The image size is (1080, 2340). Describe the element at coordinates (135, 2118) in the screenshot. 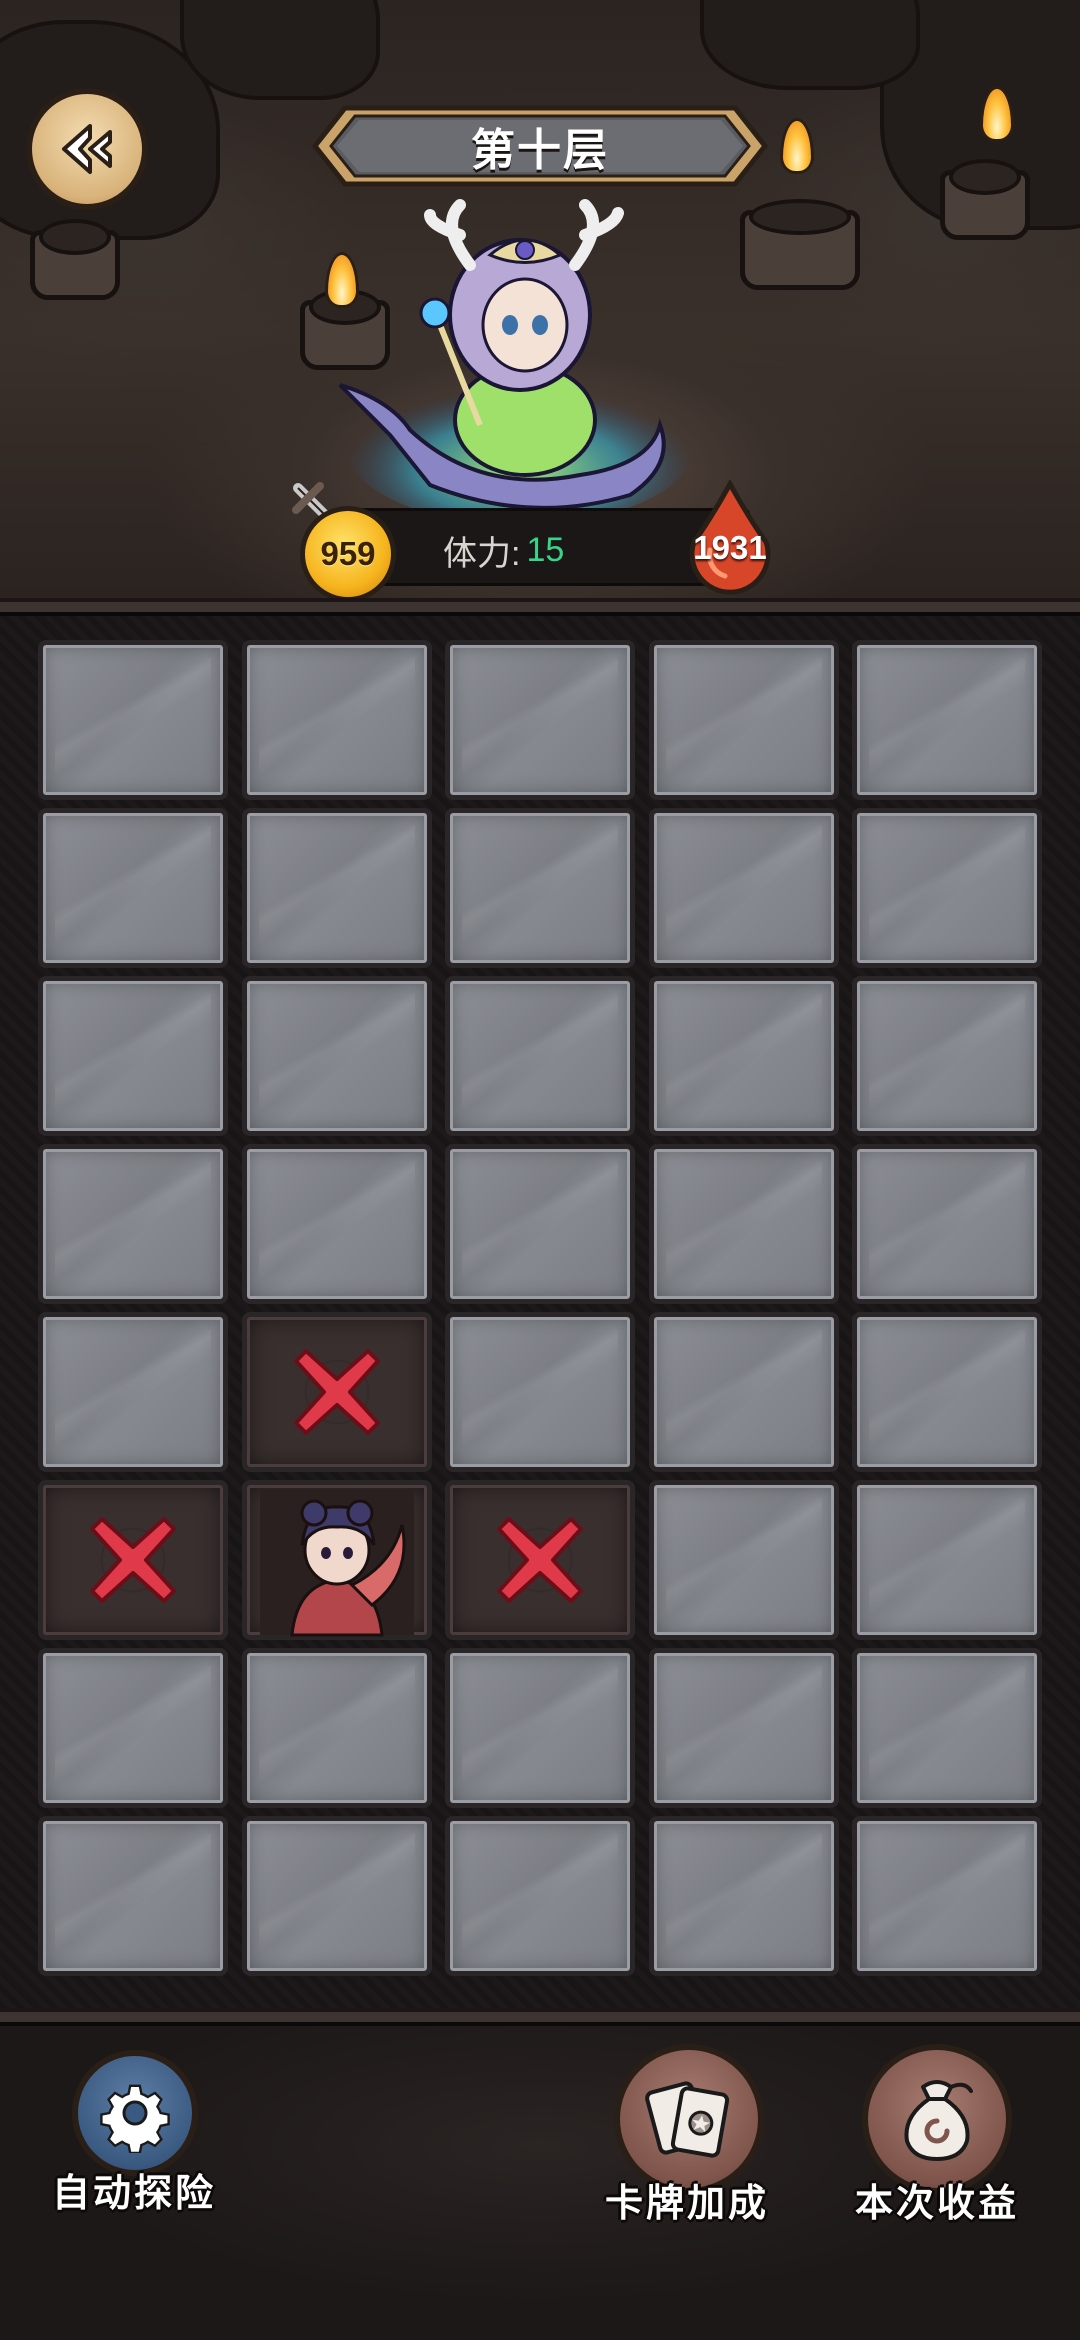

I see `gear-icon` at that location.